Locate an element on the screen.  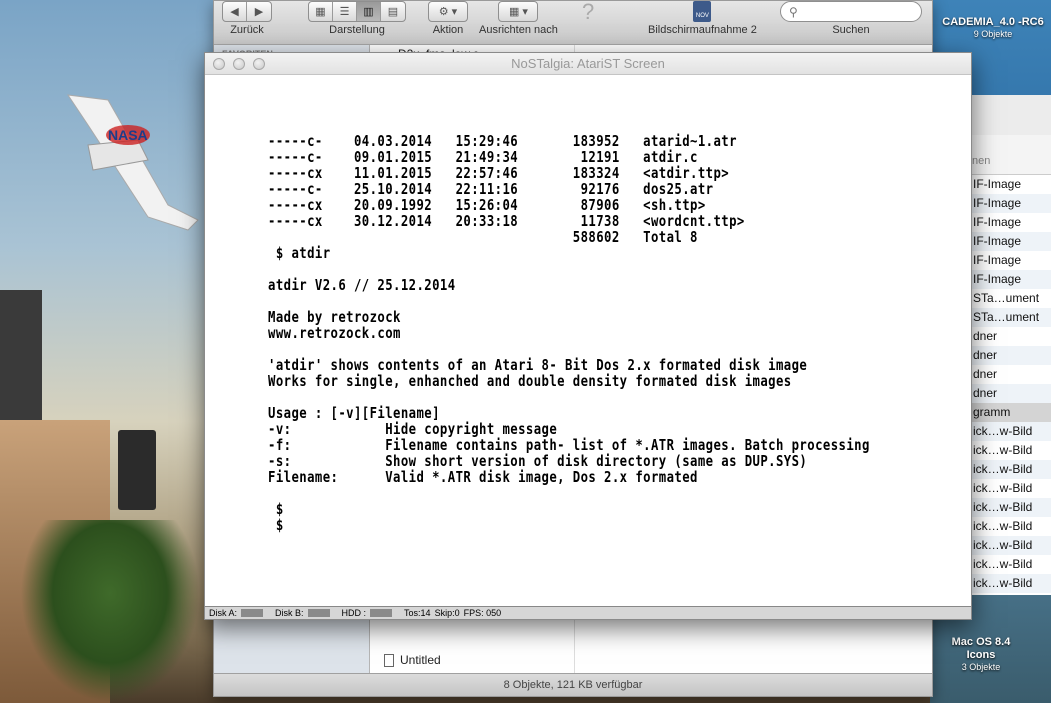
question-mark-icon: ? is located at coordinates (588, 12).